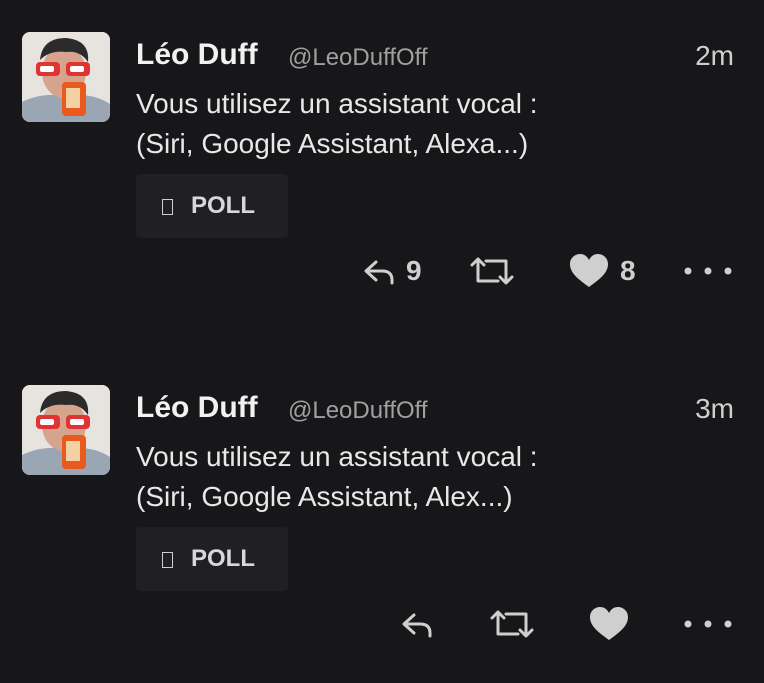  I want to click on timestamp: 2m, so click(714, 56).